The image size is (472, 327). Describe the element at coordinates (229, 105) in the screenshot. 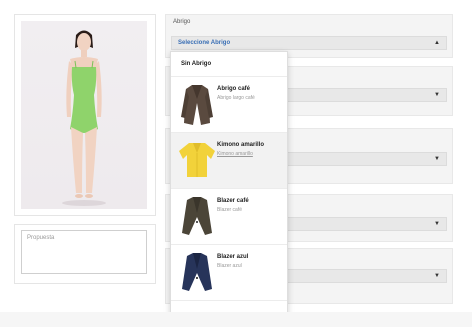

I see `coat-option: Abrigo café Abrigo largo café` at that location.